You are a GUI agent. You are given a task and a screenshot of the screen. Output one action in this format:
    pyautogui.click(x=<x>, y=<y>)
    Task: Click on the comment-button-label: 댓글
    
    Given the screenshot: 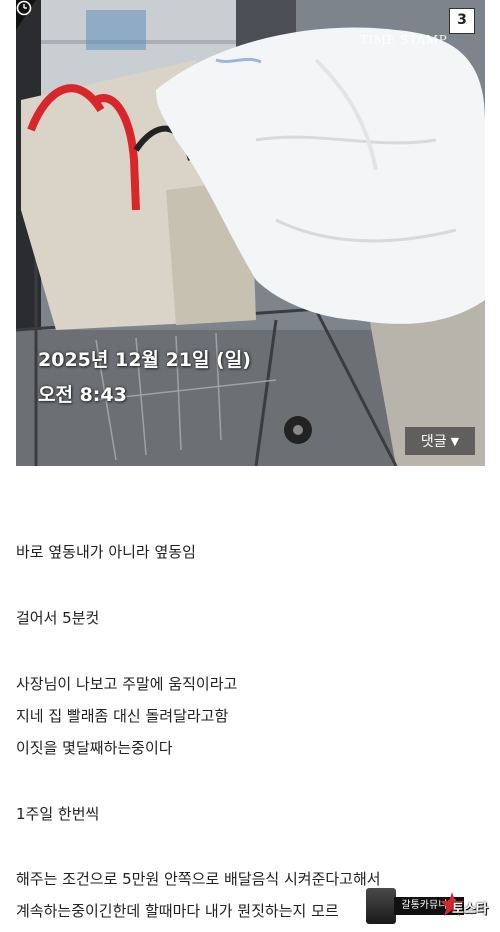 What is the action you would take?
    pyautogui.click(x=433, y=442)
    